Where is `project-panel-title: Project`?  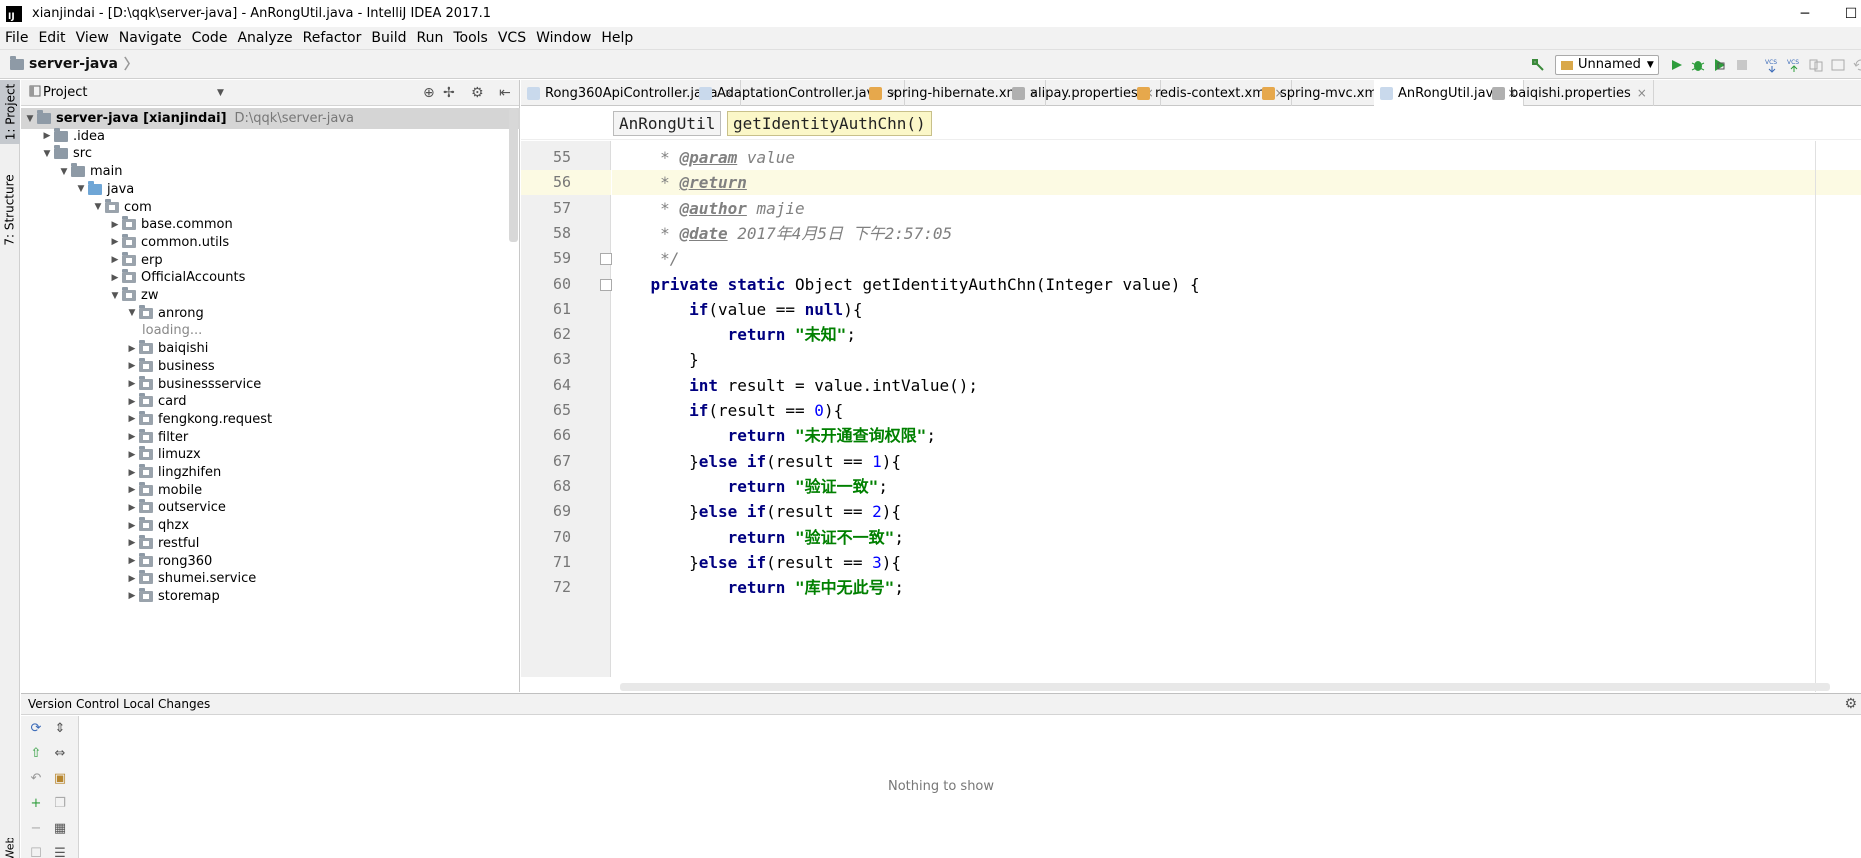 project-panel-title: Project is located at coordinates (65, 92).